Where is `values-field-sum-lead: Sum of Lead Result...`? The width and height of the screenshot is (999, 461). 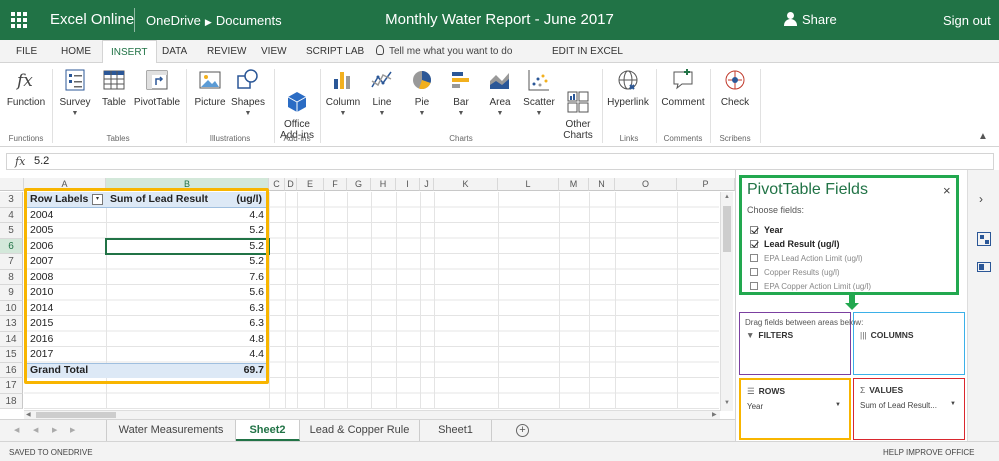
values-field-sum-lead: Sum of Lead Result... is located at coordinates (898, 405).